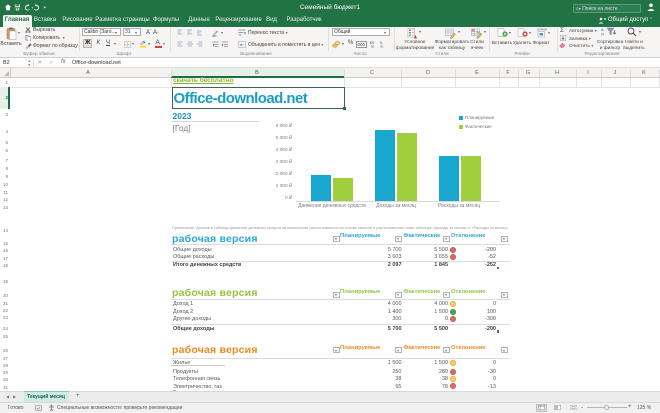 The width and height of the screenshot is (660, 413). What do you see at coordinates (602, 34) in the screenshot?
I see `svg-text: Я` at bounding box center [602, 34].